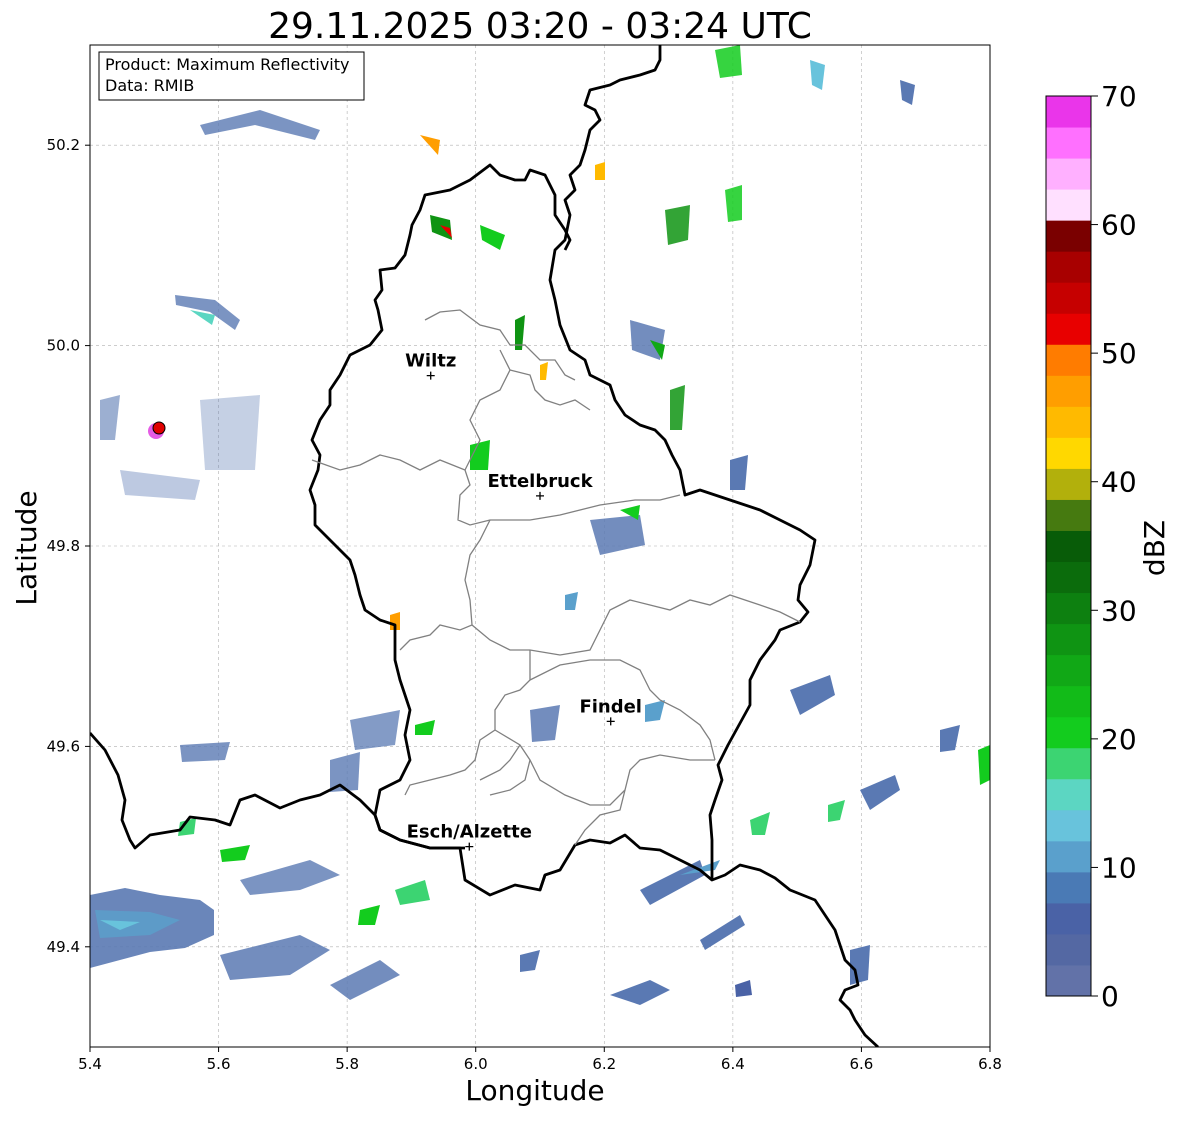 This screenshot has width=1179, height=1121. What do you see at coordinates (469, 832) in the screenshot?
I see `city-label: Esch/Alzette` at bounding box center [469, 832].